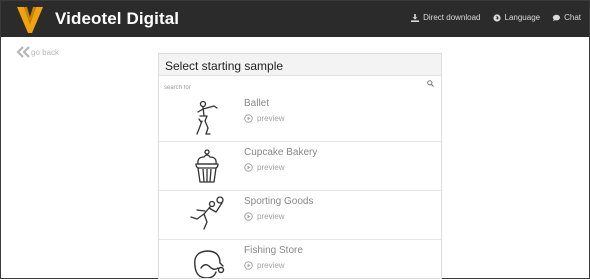 The height and width of the screenshot is (279, 590). I want to click on globe-icon, so click(496, 17).